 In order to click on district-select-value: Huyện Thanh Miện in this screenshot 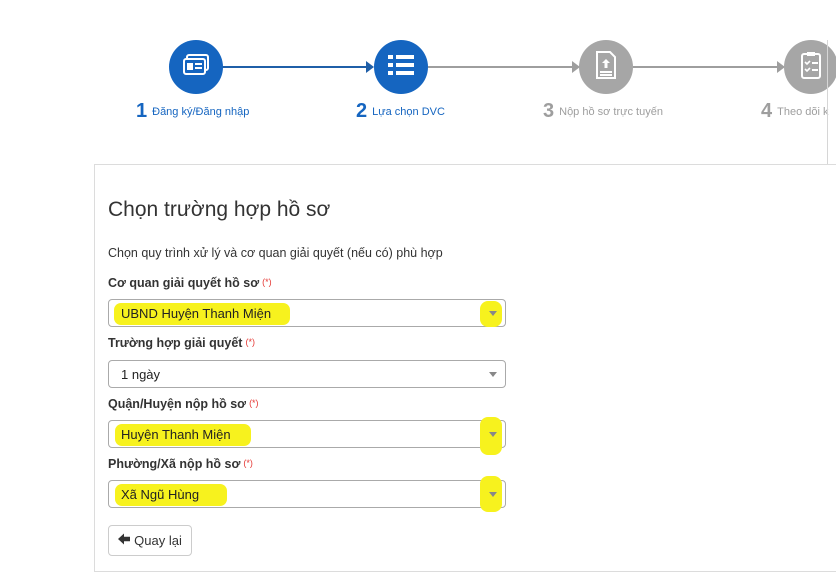, I will do `click(176, 434)`.